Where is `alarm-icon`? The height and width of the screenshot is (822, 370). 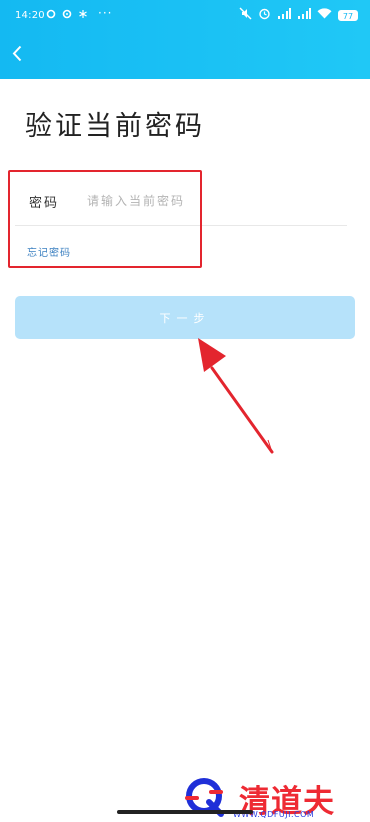
alarm-icon is located at coordinates (264, 15).